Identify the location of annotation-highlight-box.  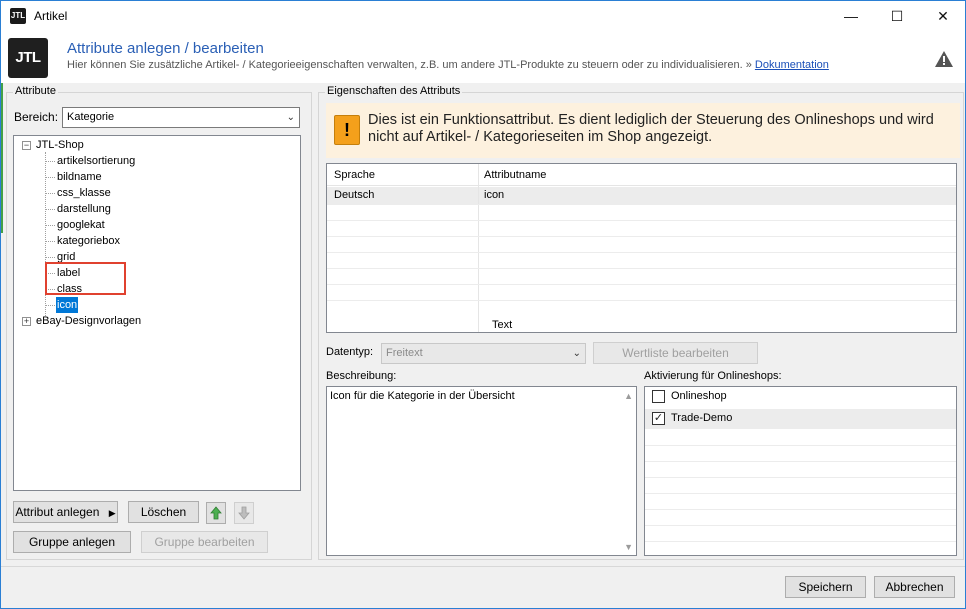
(85, 278).